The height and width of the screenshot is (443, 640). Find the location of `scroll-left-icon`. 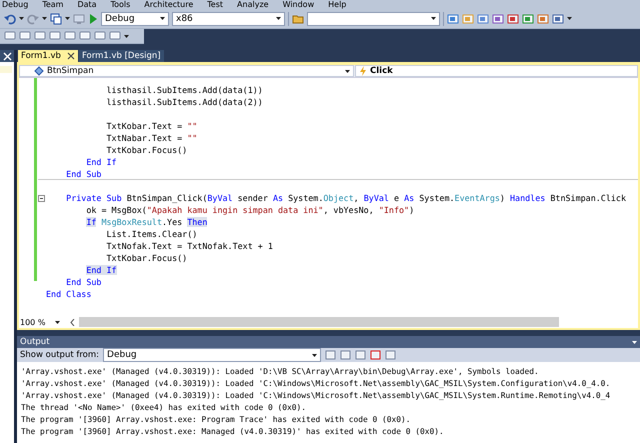

scroll-left-icon is located at coordinates (72, 322).